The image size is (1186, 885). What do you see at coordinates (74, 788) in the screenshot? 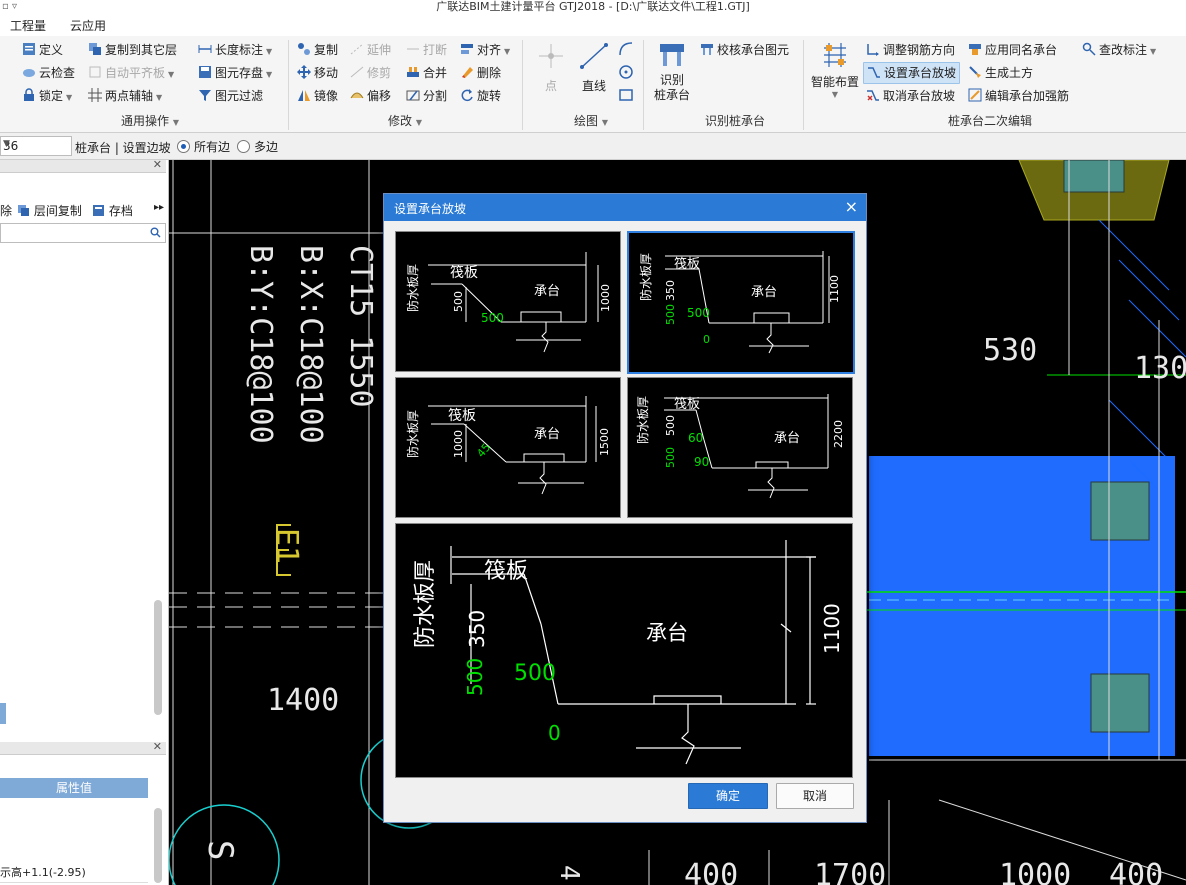
I see `property-value-header: 属性值` at bounding box center [74, 788].